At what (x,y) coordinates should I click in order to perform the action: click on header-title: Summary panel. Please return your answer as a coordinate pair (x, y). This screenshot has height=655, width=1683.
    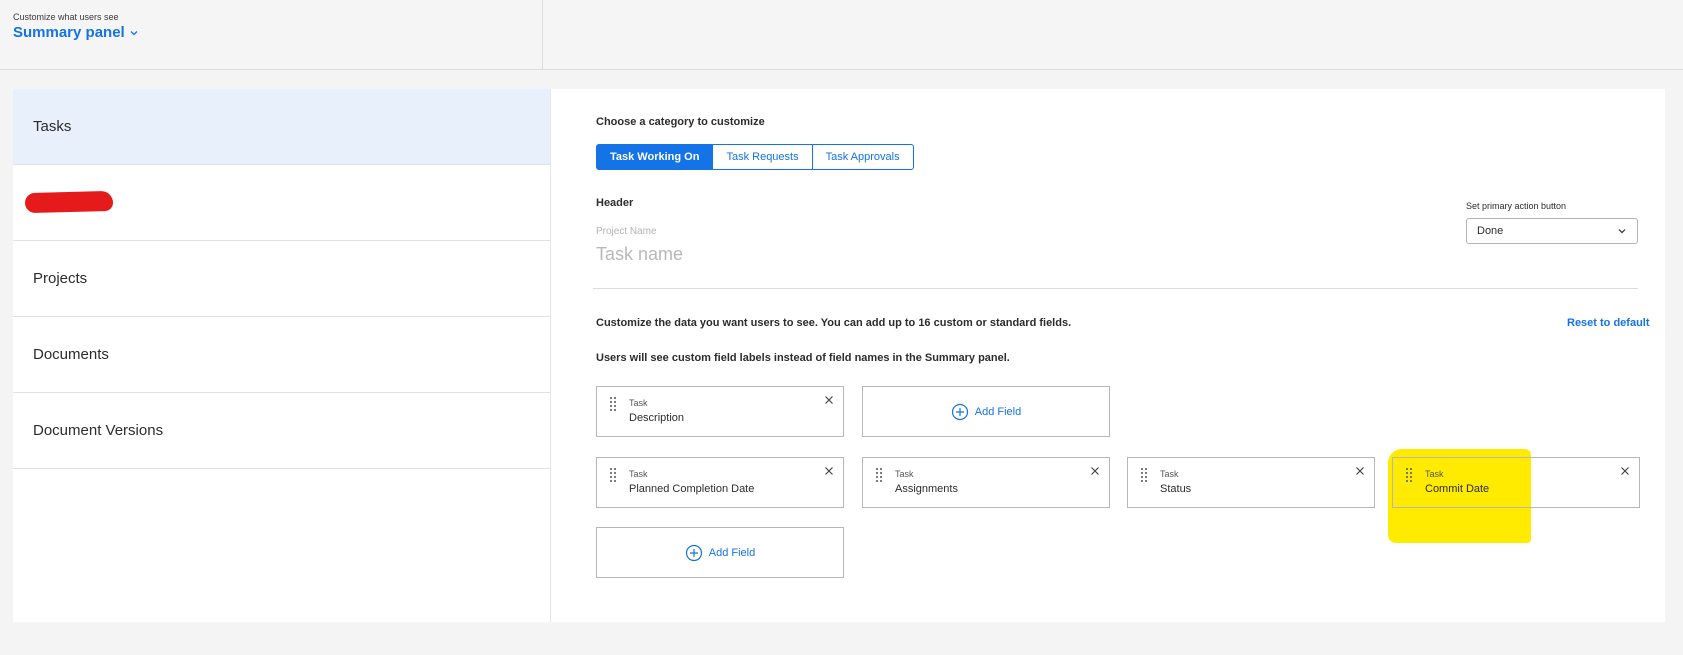
    Looking at the image, I should click on (69, 32).